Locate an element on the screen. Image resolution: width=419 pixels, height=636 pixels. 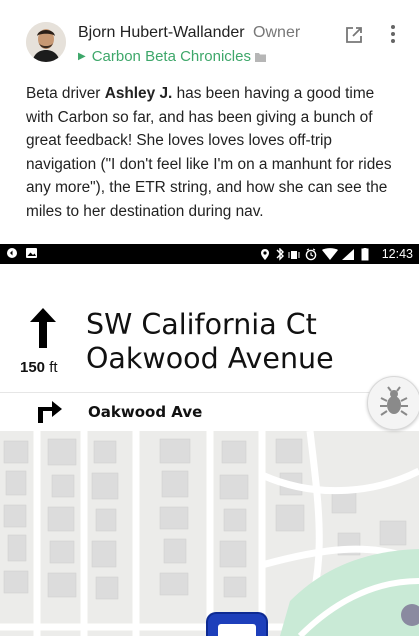
driver-name: Ashley J. is located at coordinates (138, 93).